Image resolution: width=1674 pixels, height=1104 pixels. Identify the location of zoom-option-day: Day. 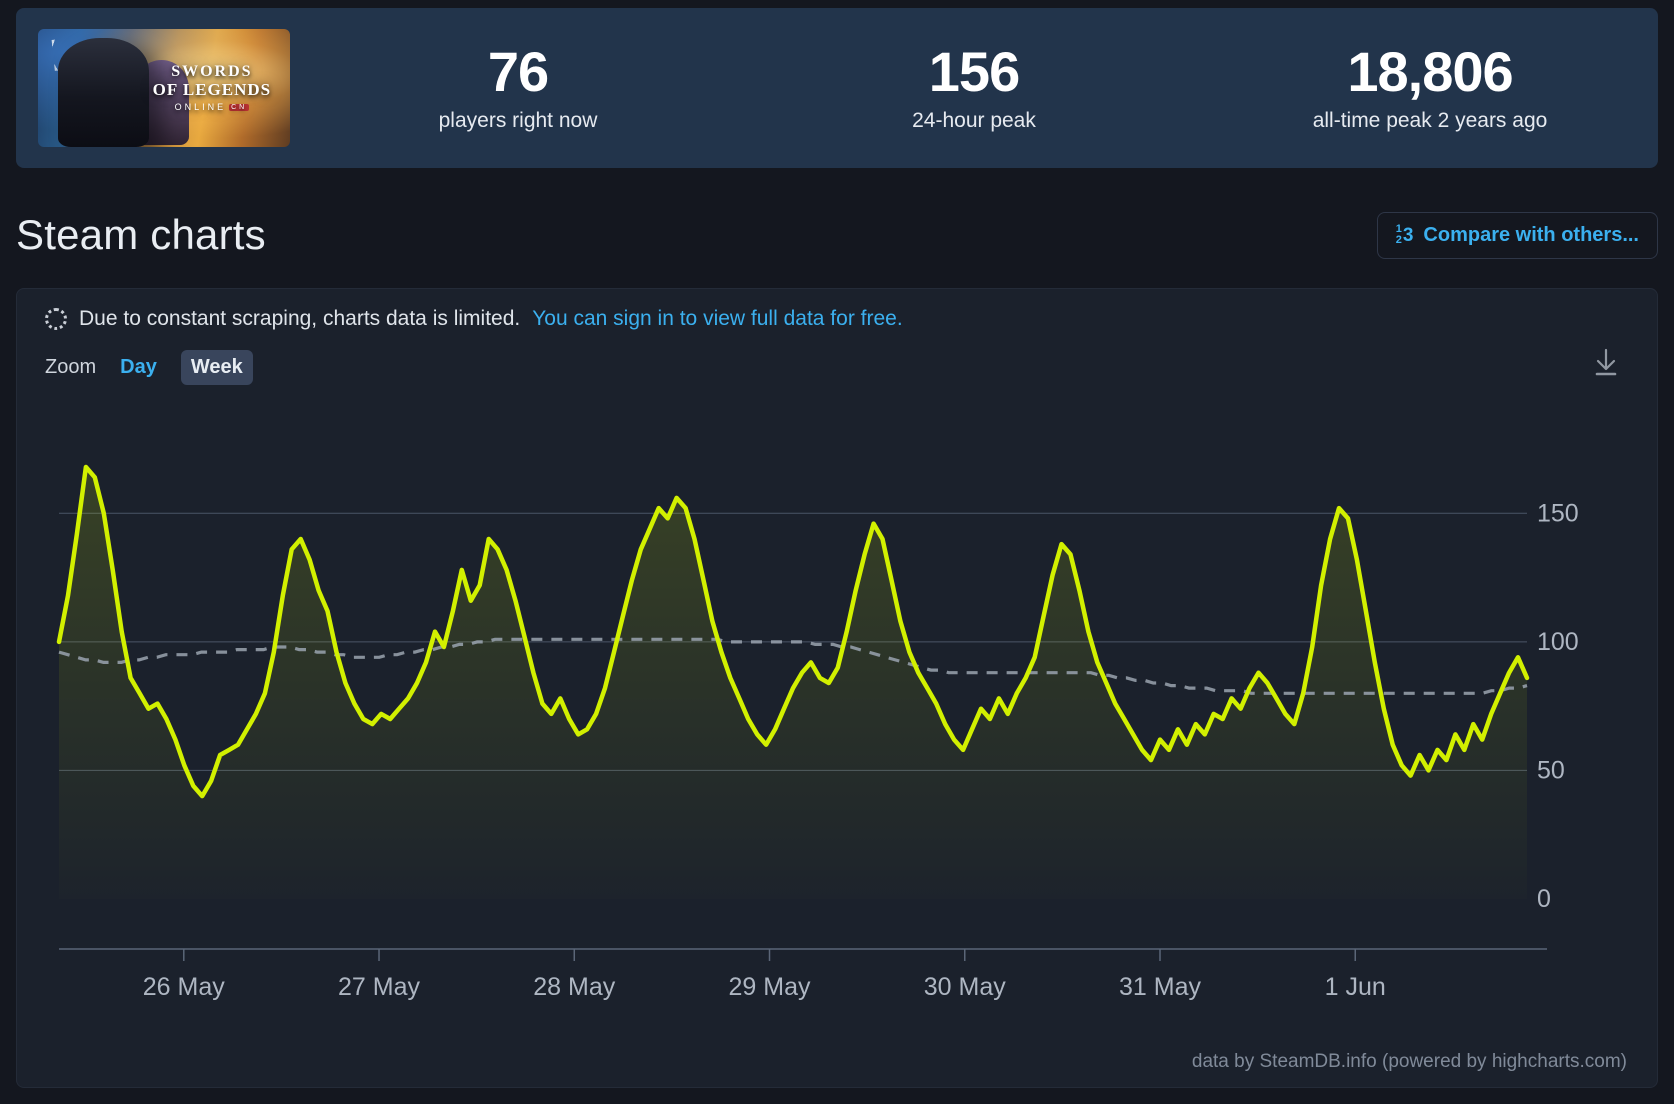
(138, 367).